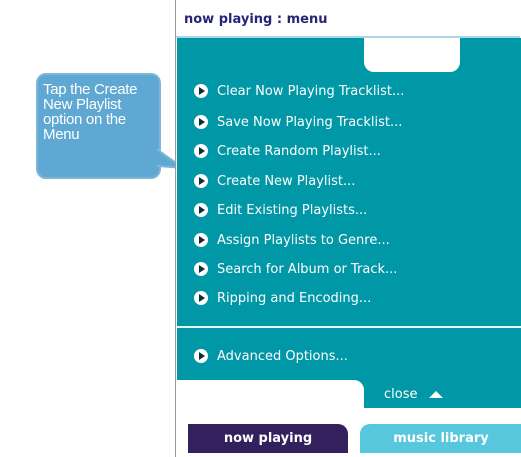 The width and height of the screenshot is (521, 457). What do you see at coordinates (268, 438) in the screenshot?
I see `tab-now-playing: now playing` at bounding box center [268, 438].